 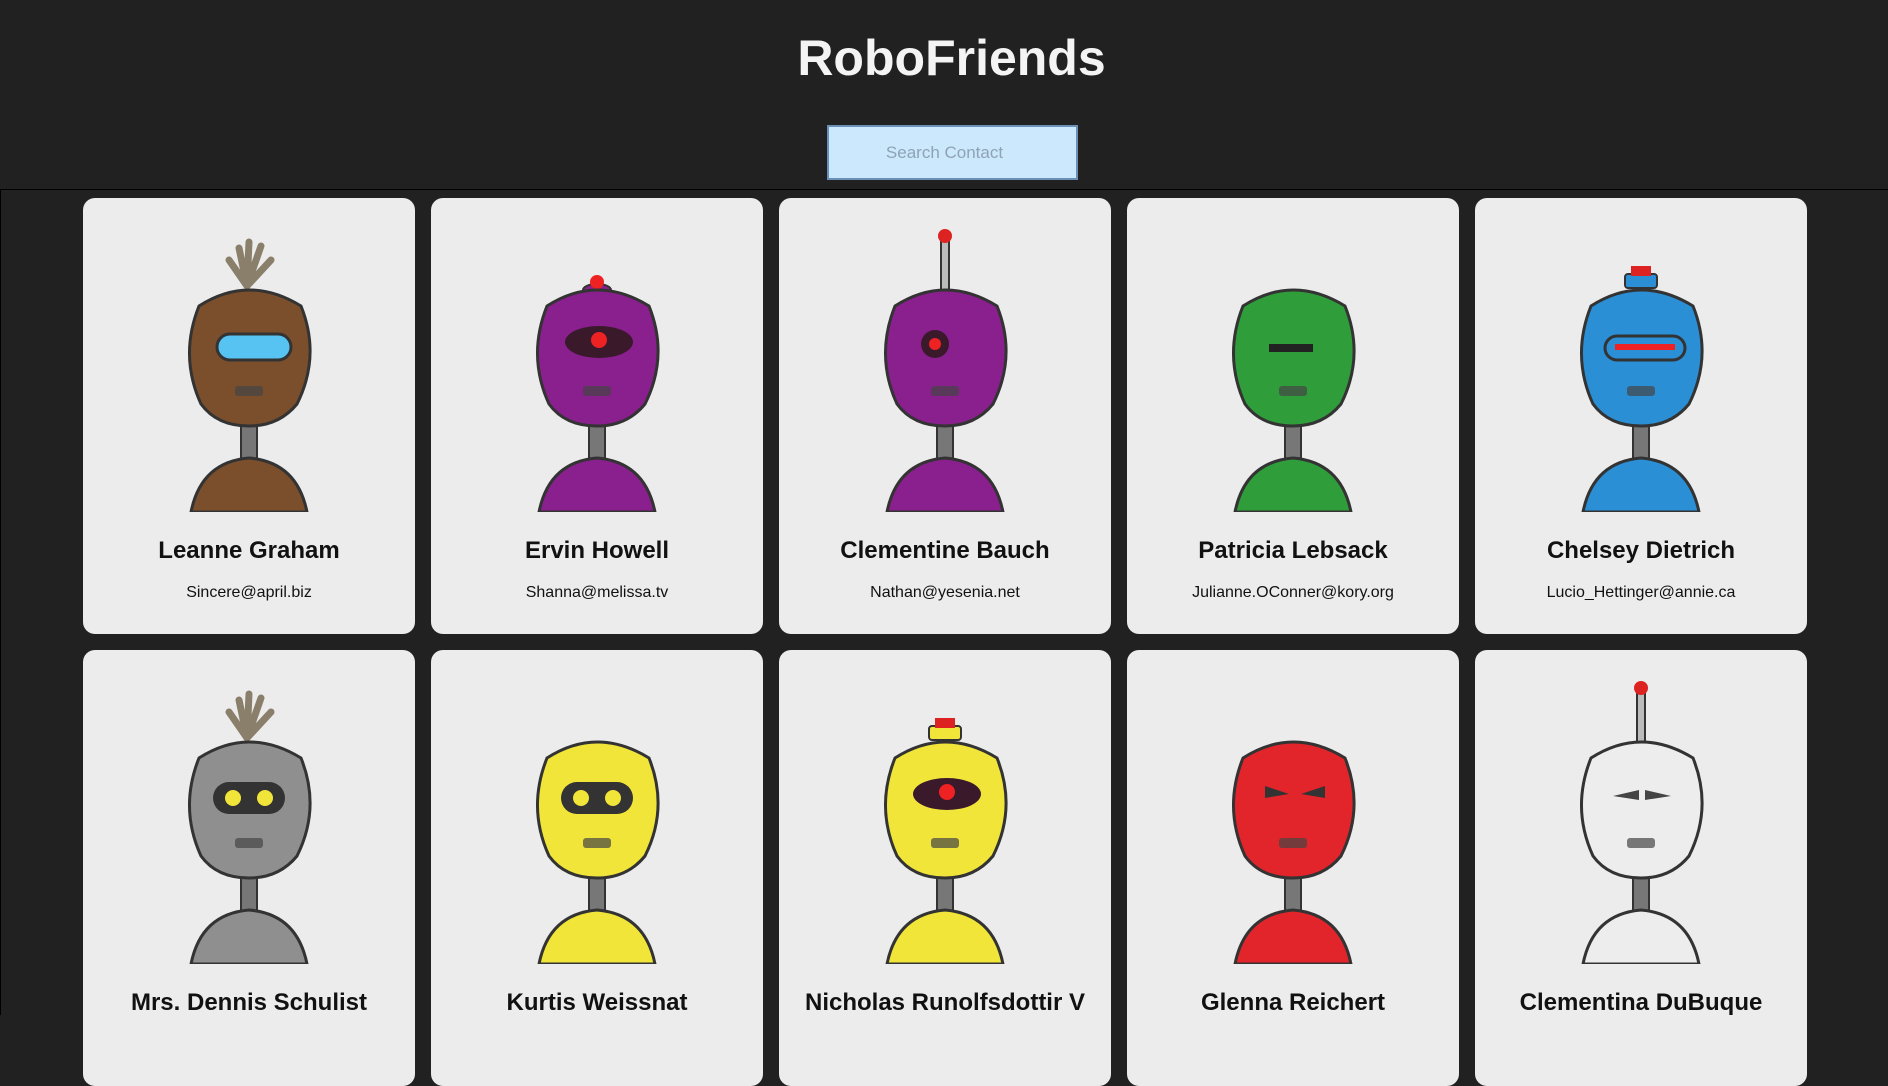 I want to click on robot-card: Leanne Graham Sincere@april.biz, so click(x=249, y=416).